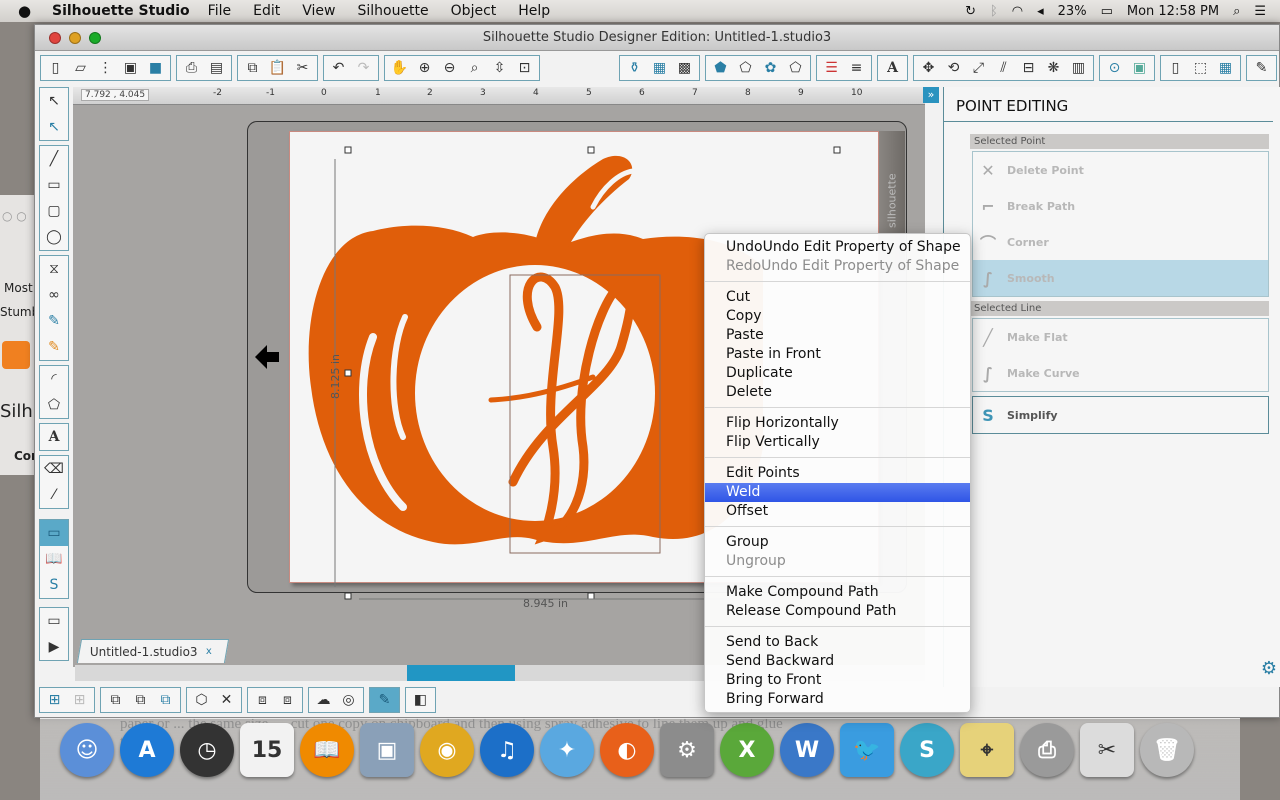  Describe the element at coordinates (837, 354) in the screenshot. I see `menu-item-paste-in-front: Paste in Front` at that location.